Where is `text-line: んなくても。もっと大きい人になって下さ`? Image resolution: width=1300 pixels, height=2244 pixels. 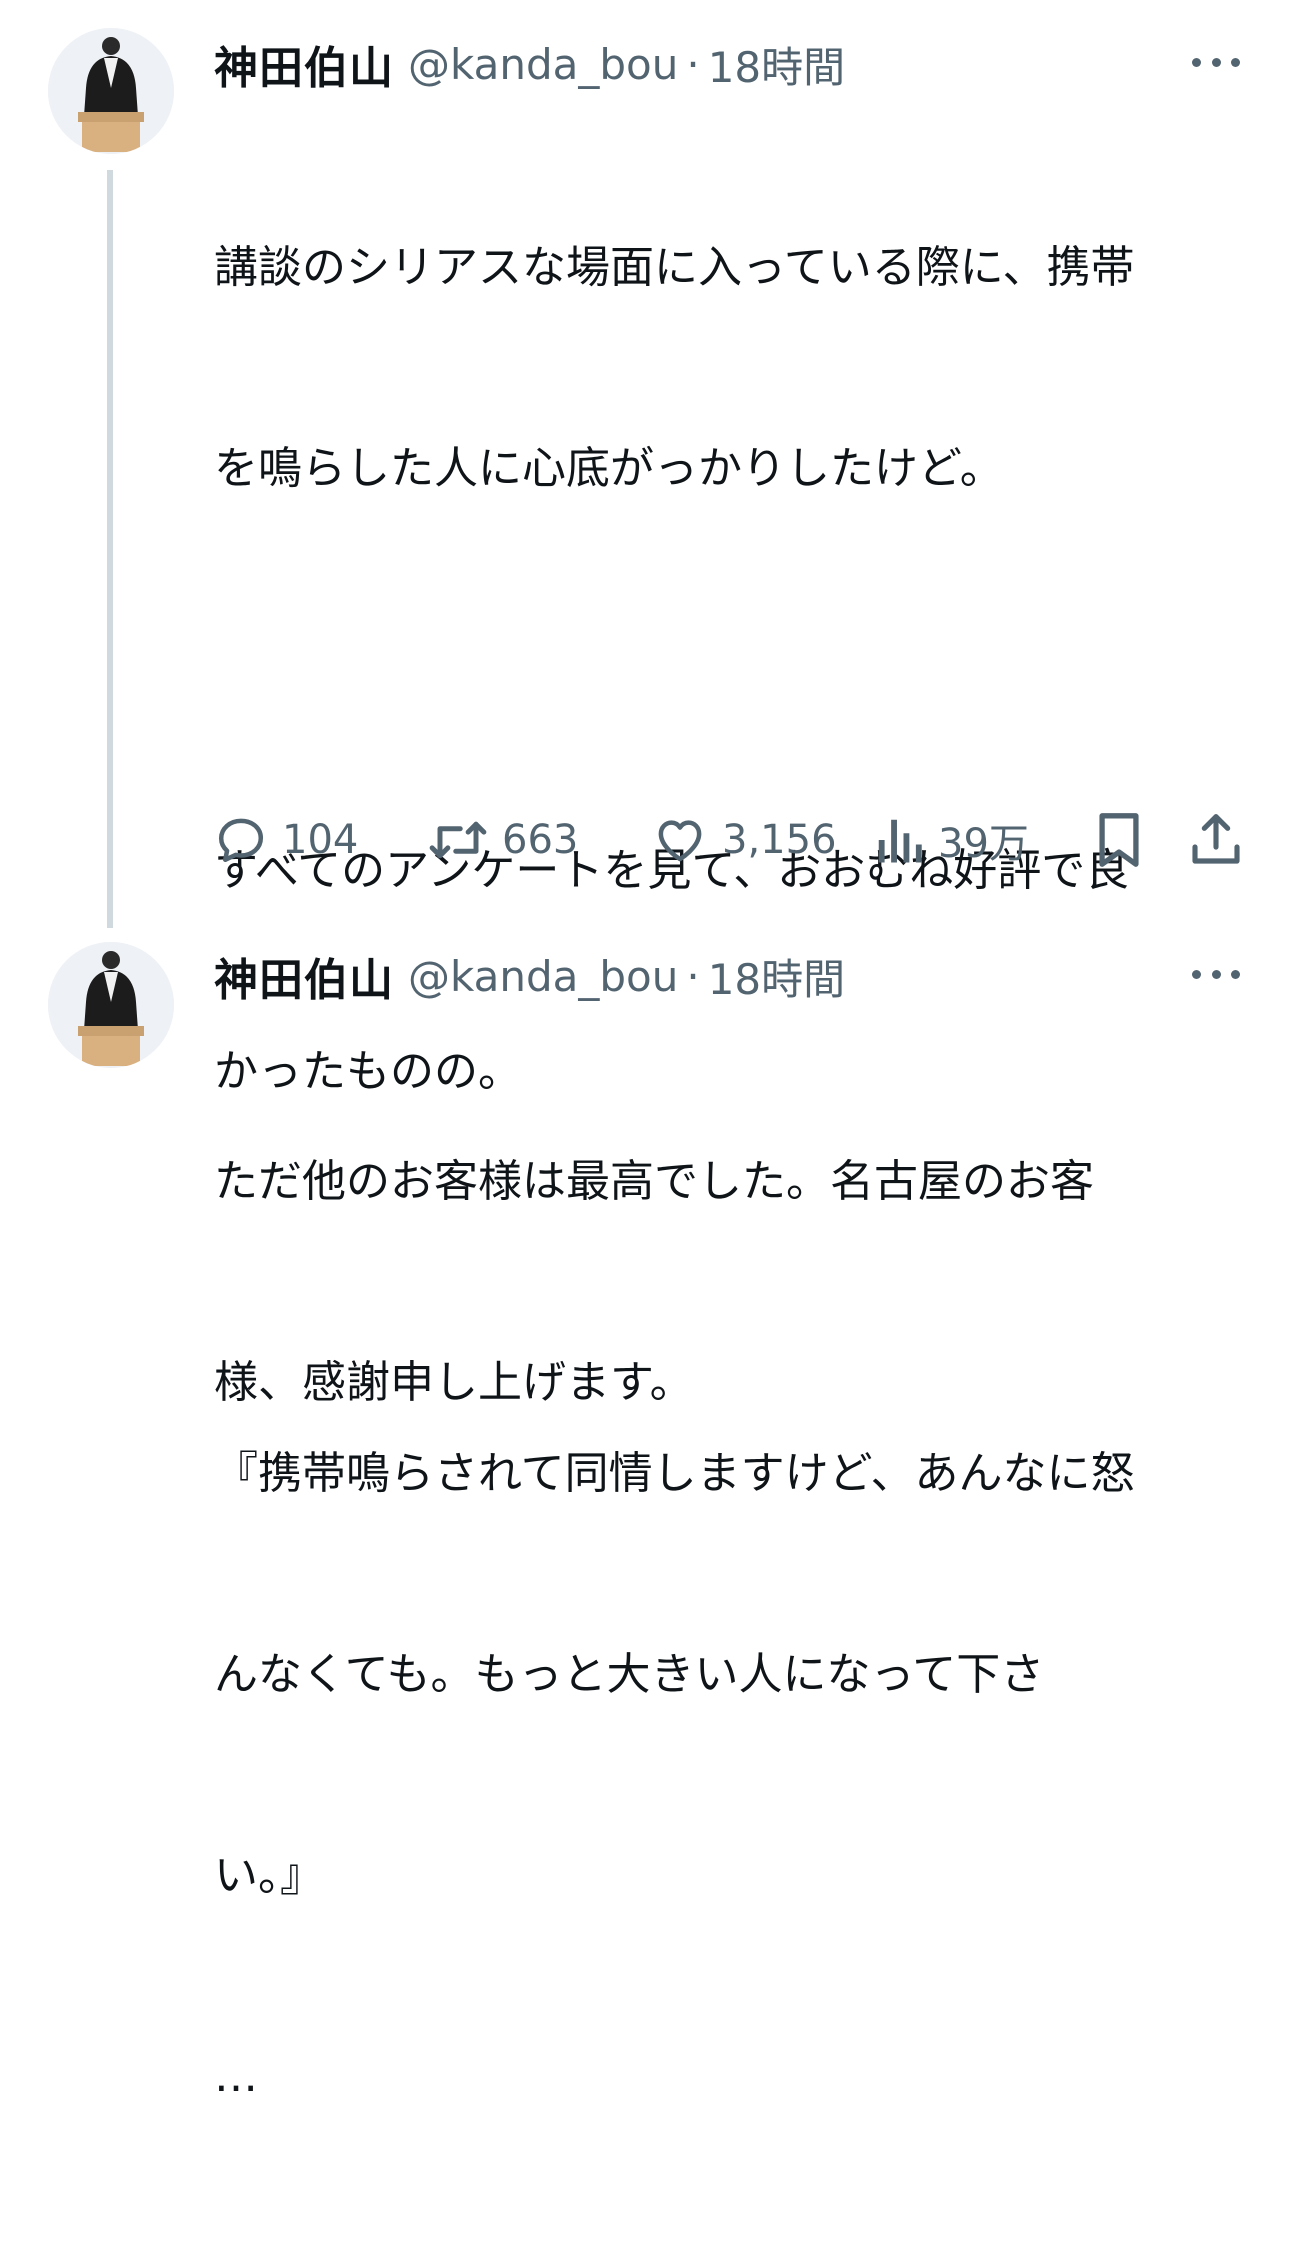
text-line: んなくても。もっと大きい人になって下さ is located at coordinates (629, 1674).